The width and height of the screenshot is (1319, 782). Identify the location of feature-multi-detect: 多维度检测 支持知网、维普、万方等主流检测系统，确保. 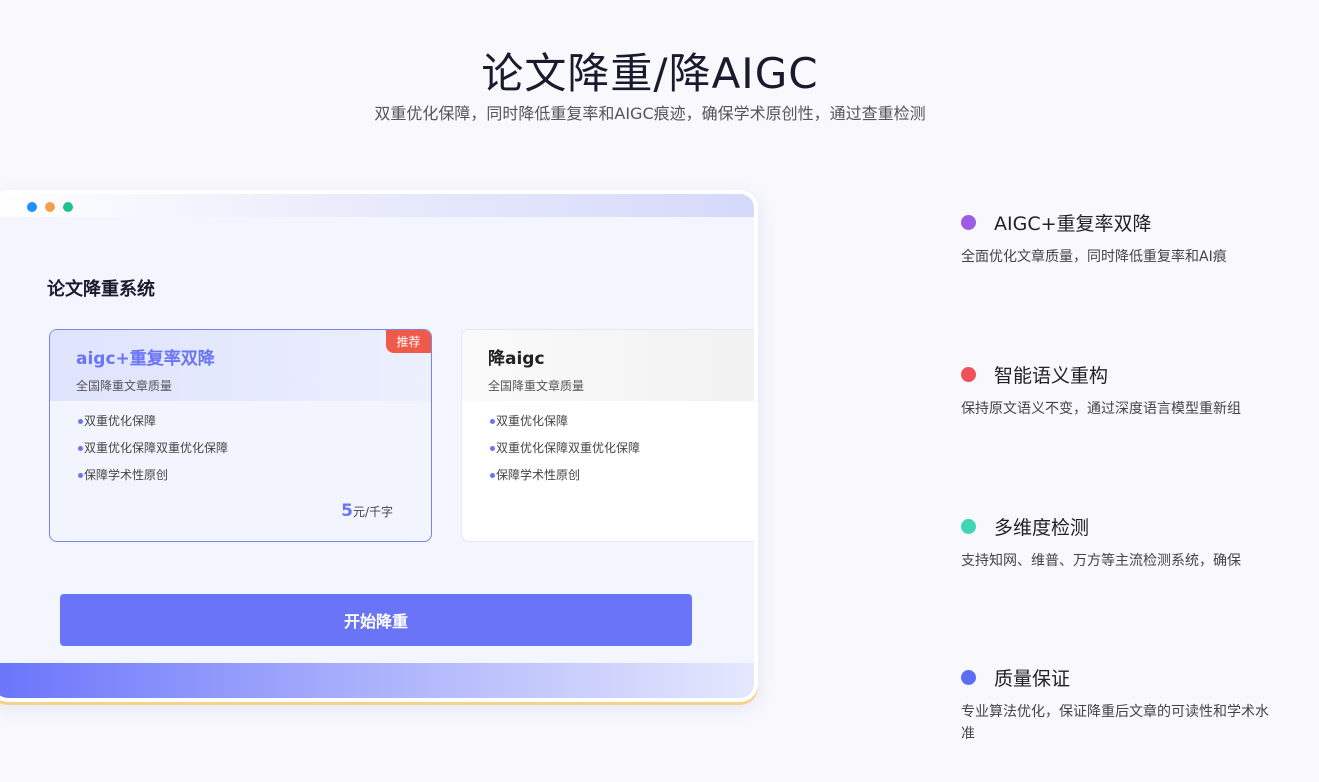
(1121, 542).